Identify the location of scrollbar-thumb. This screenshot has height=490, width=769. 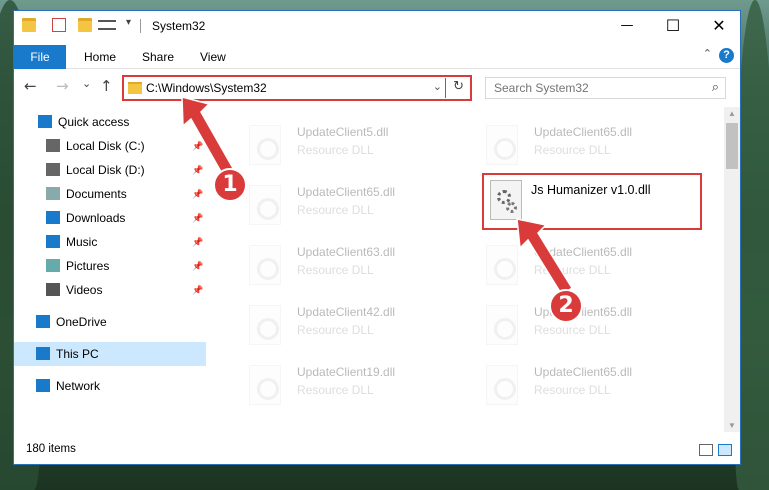
(732, 146).